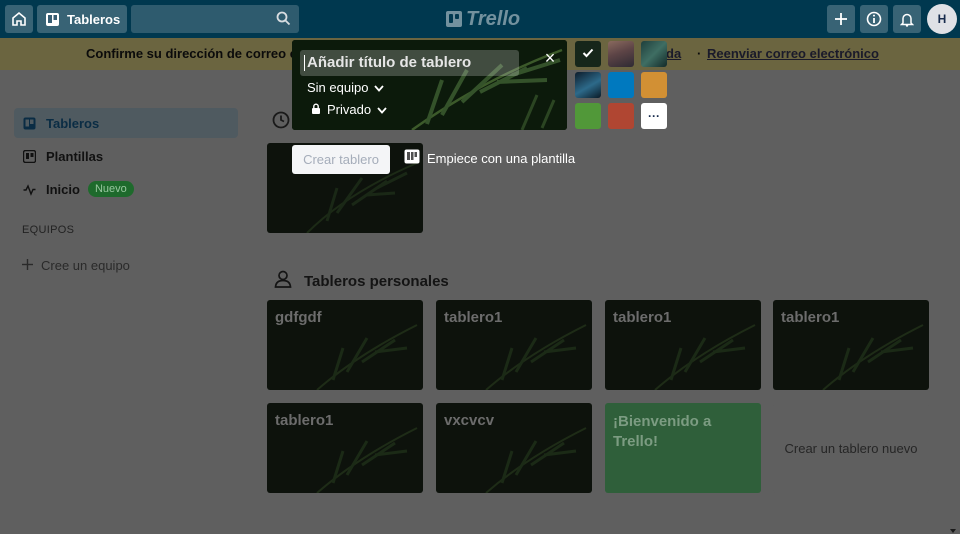  I want to click on info-icon, so click(874, 19).